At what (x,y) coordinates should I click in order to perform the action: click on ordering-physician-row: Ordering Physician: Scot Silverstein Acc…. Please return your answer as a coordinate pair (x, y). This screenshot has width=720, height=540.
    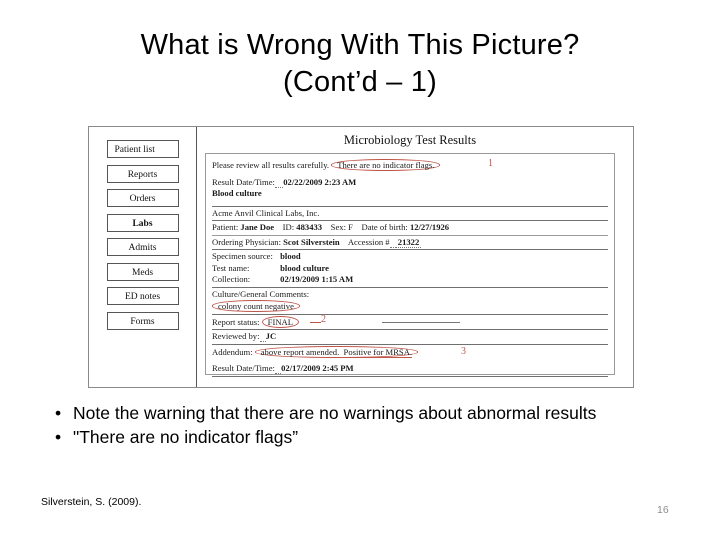
    Looking at the image, I should click on (410, 242).